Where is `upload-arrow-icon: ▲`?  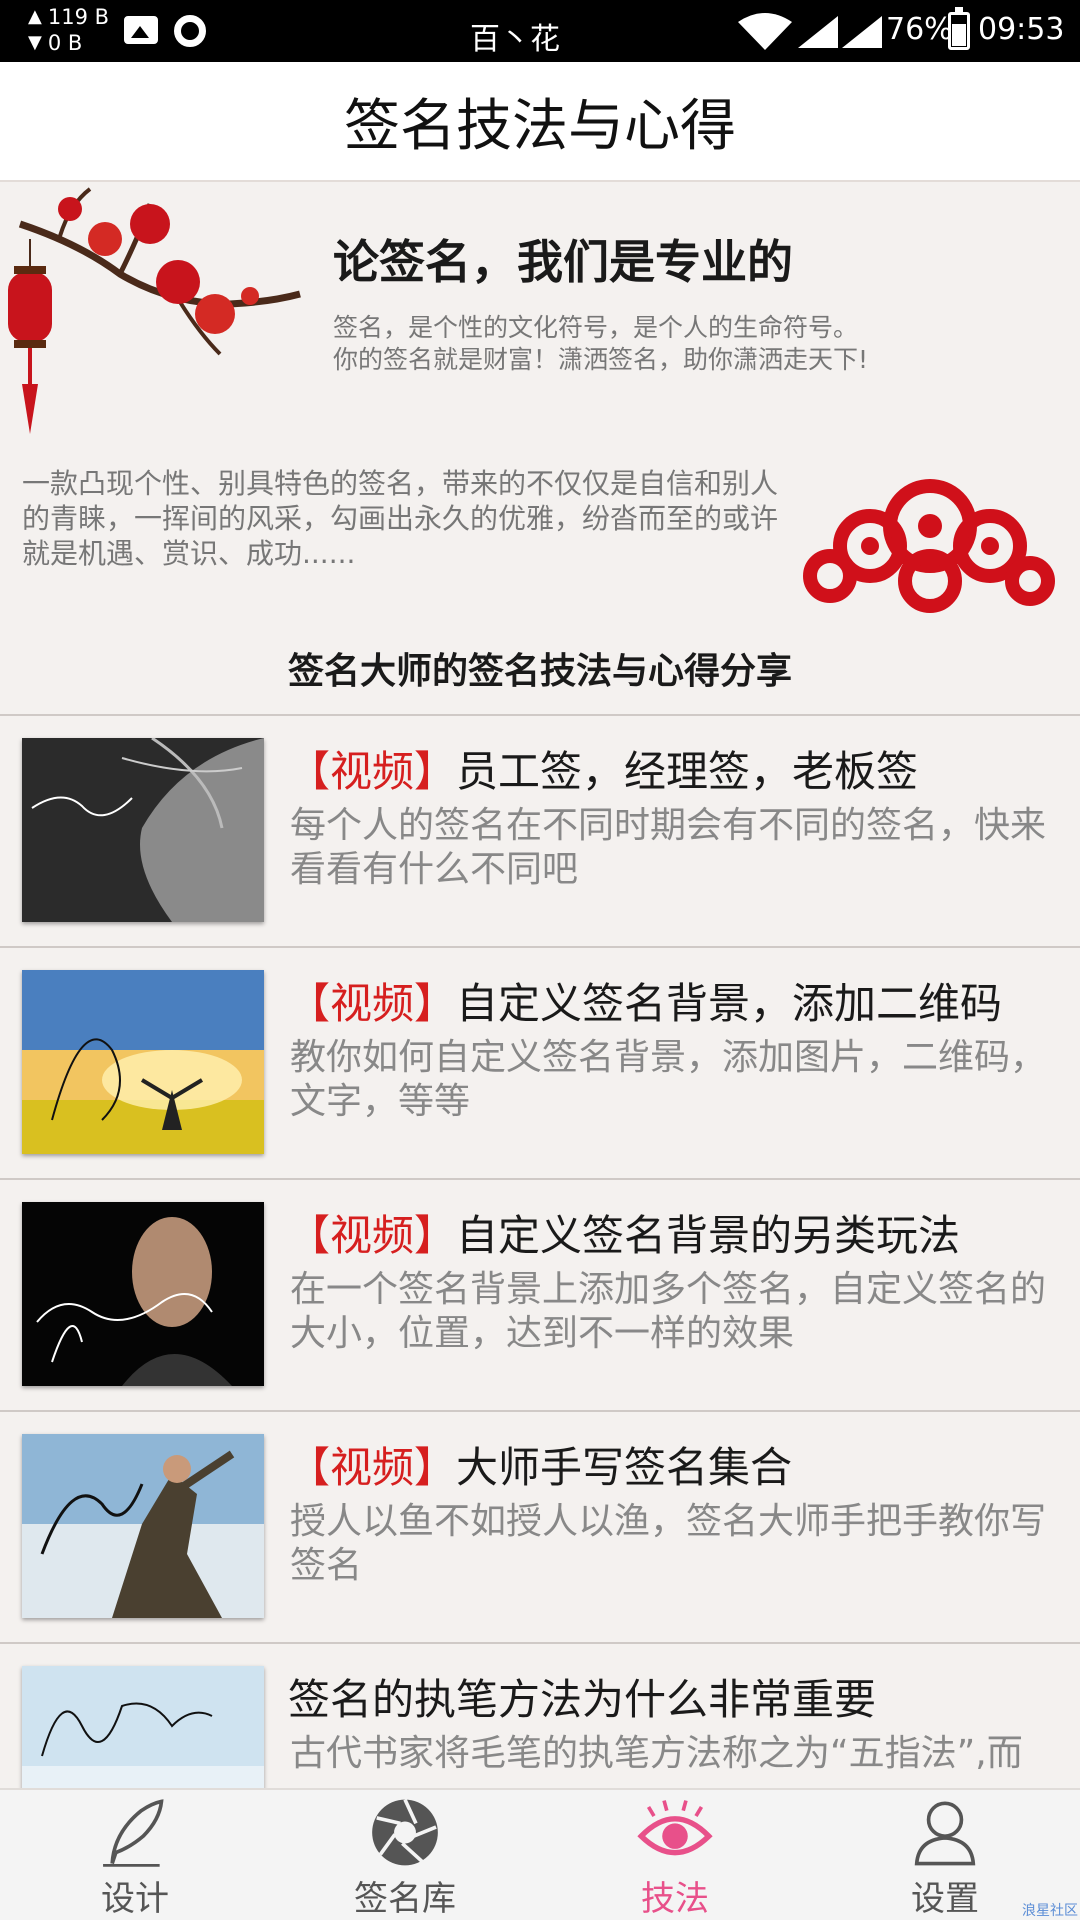 upload-arrow-icon: ▲ is located at coordinates (35, 16).